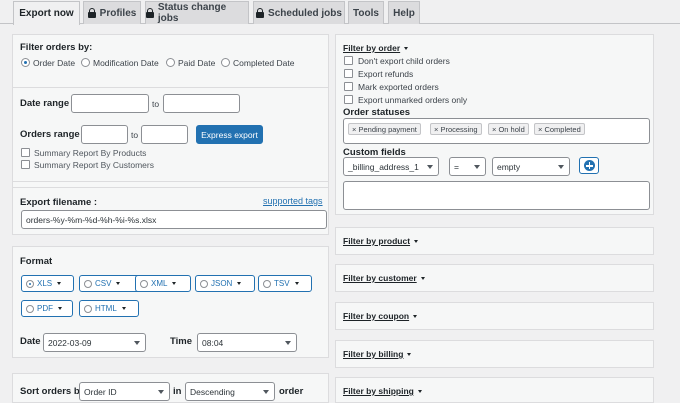 Image resolution: width=680 pixels, height=403 pixels. I want to click on orders-range-to-input, so click(164, 134).